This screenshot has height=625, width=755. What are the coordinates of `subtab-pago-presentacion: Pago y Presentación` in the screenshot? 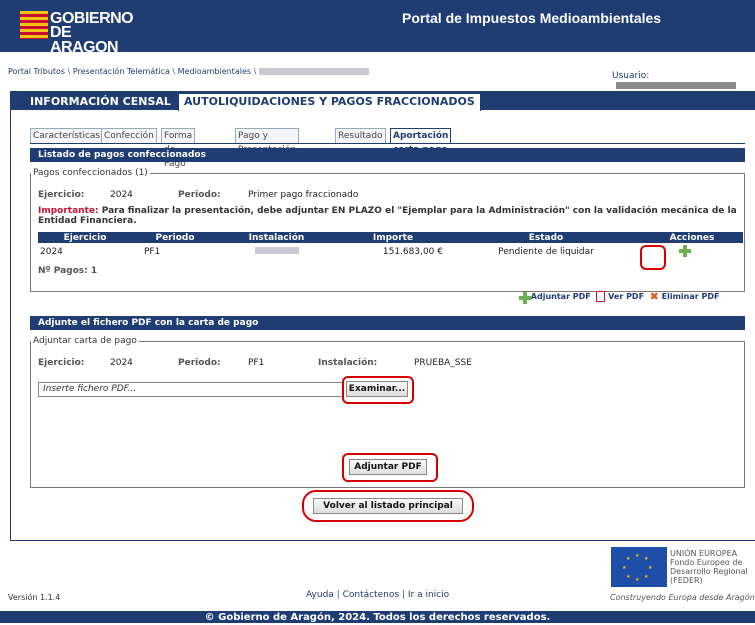 It's located at (267, 141).